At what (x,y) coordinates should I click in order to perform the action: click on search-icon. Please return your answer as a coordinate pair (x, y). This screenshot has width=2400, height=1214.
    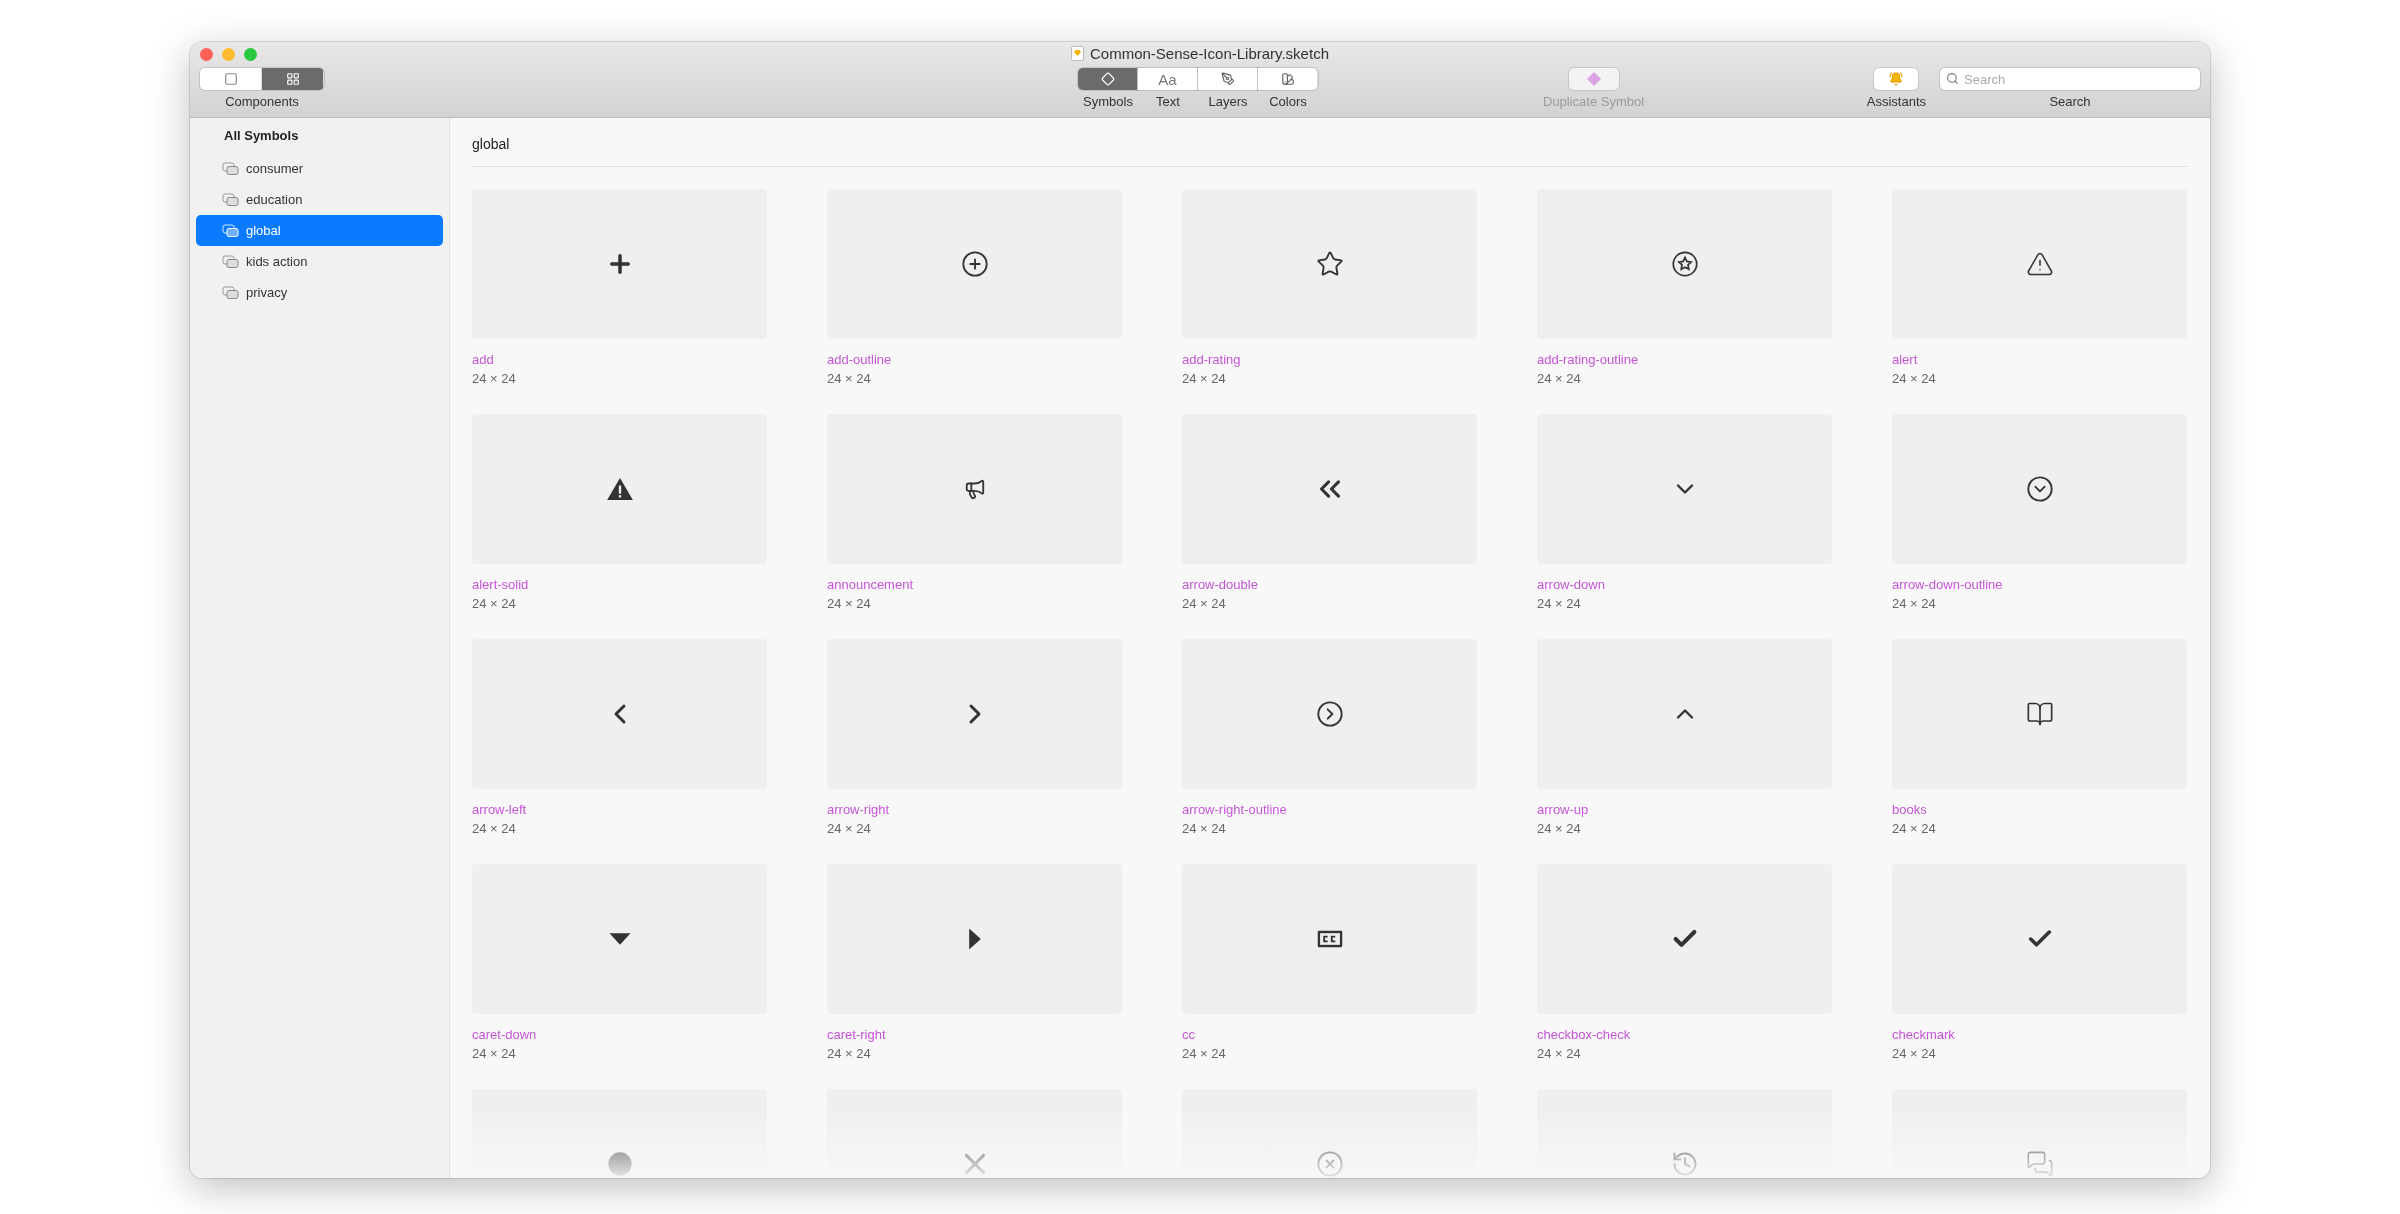
    Looking at the image, I should click on (1952, 78).